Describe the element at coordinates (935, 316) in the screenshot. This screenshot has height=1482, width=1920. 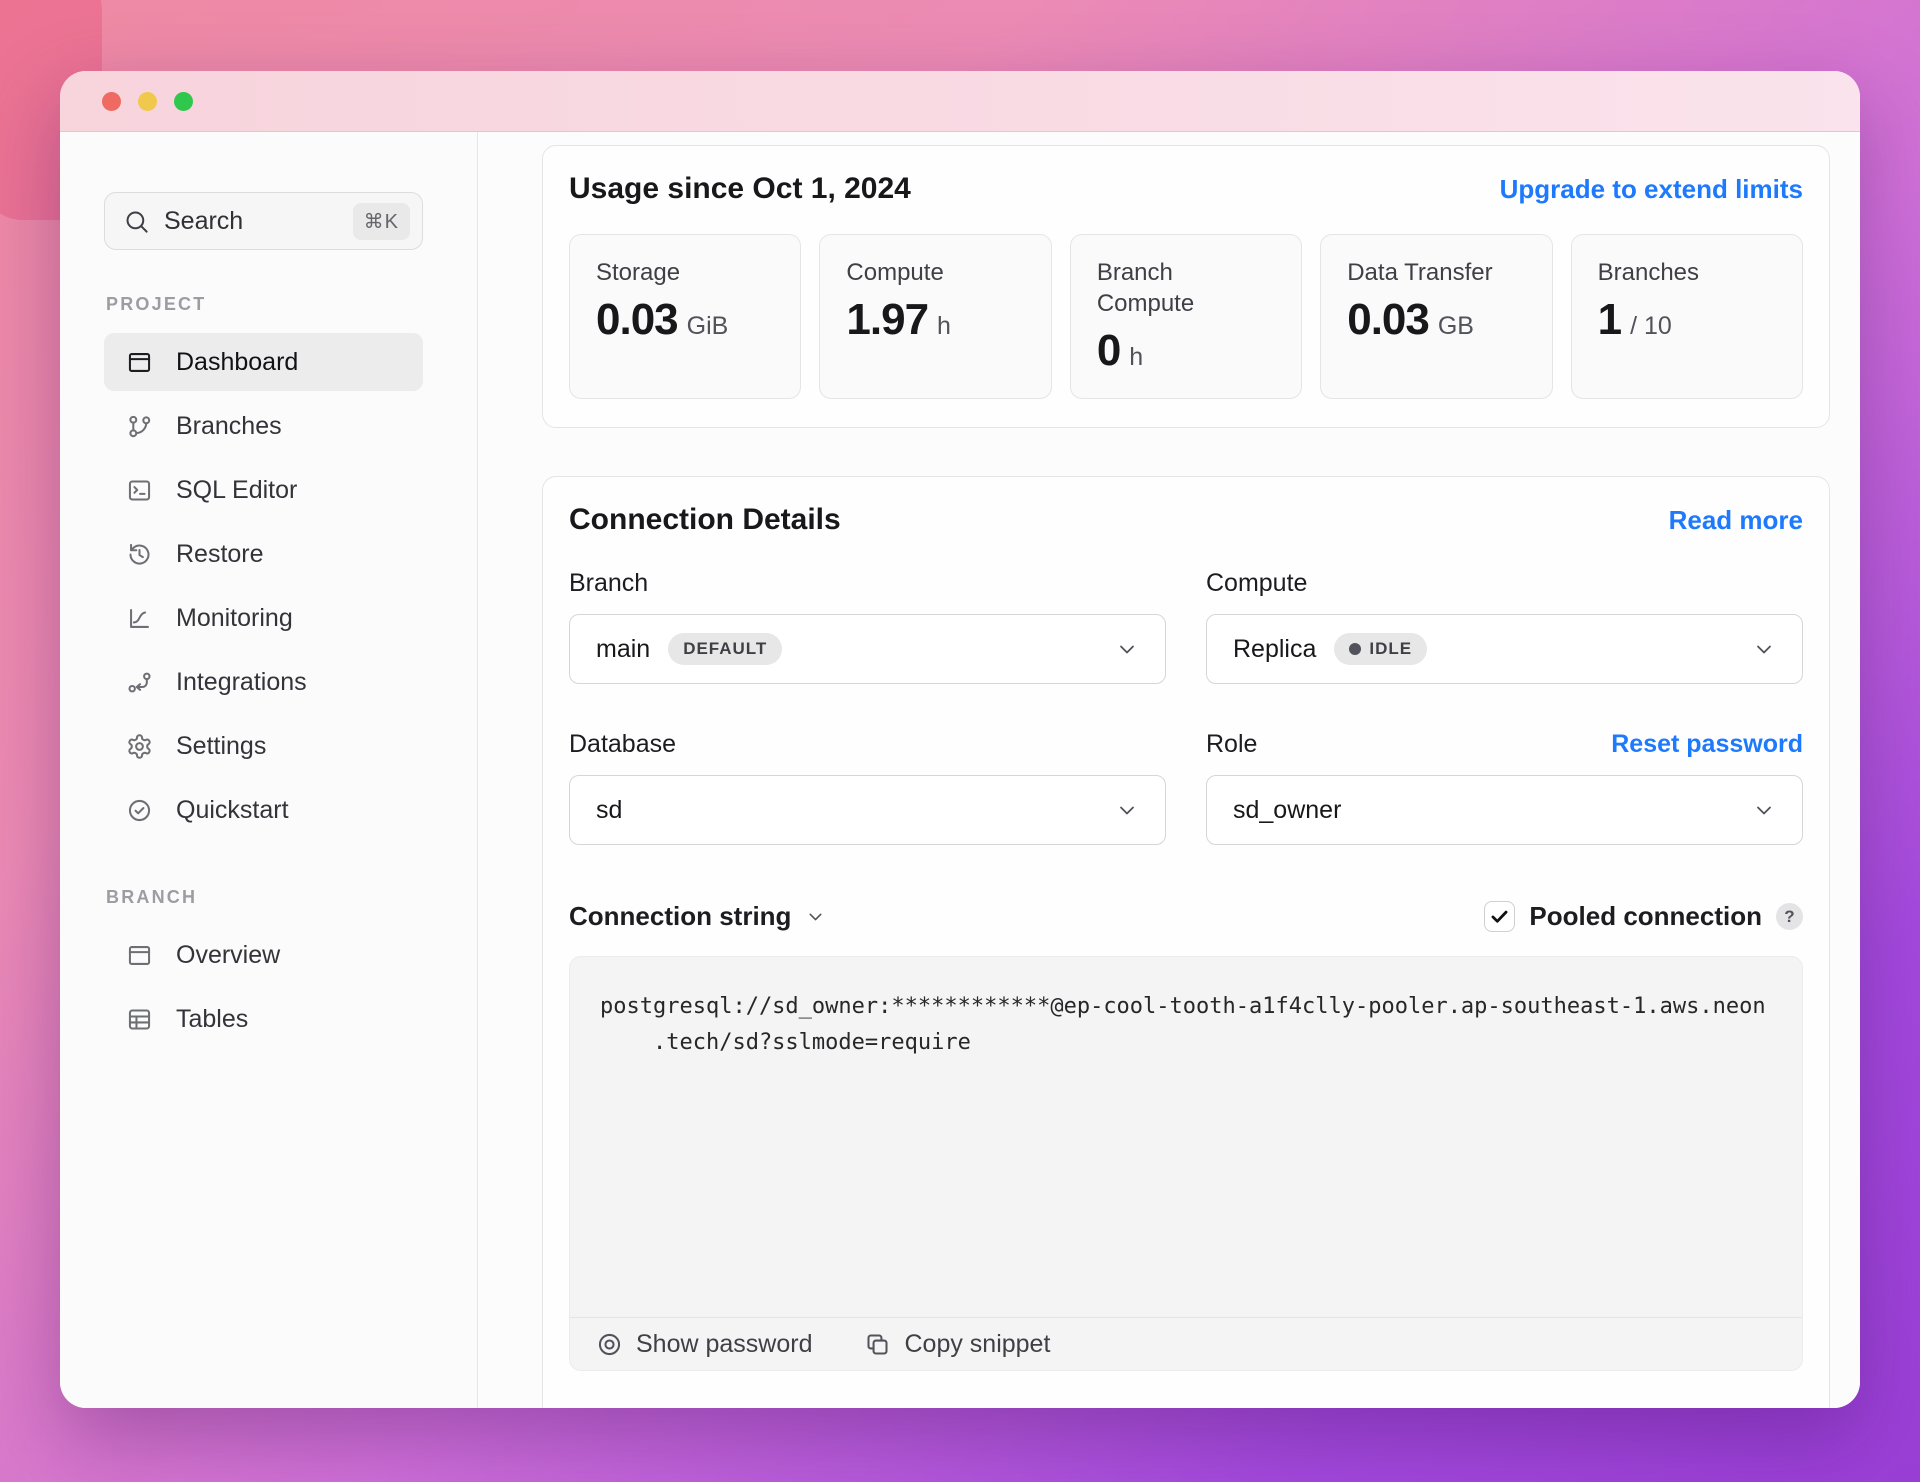
I see `stat-card-compute: Compute 1.97 h` at that location.